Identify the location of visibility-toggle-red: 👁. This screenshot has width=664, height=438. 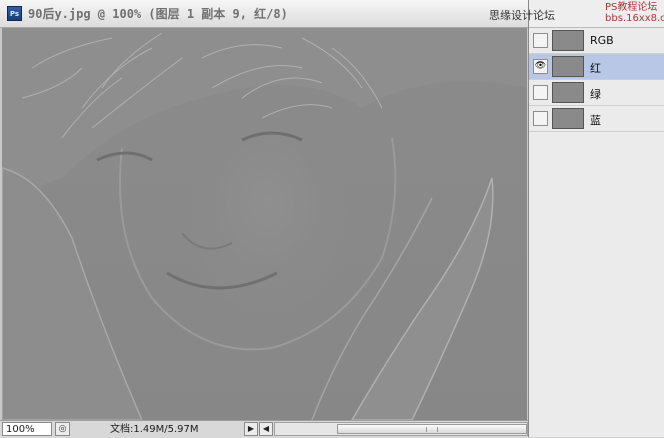
(540, 66).